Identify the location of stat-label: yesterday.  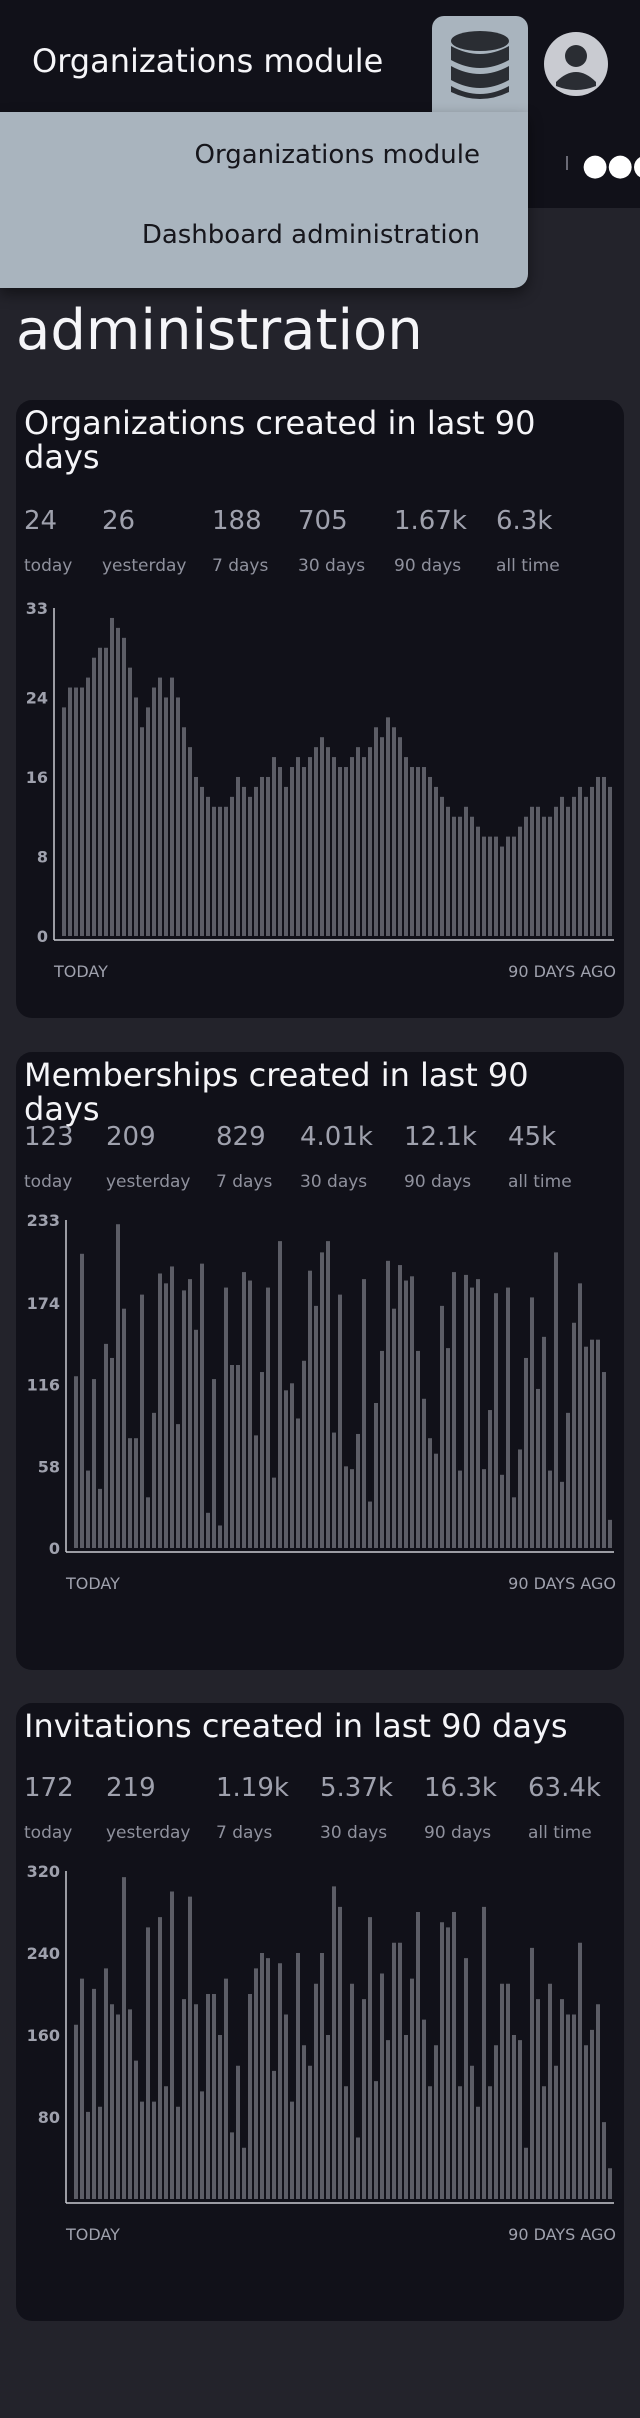
(148, 1833).